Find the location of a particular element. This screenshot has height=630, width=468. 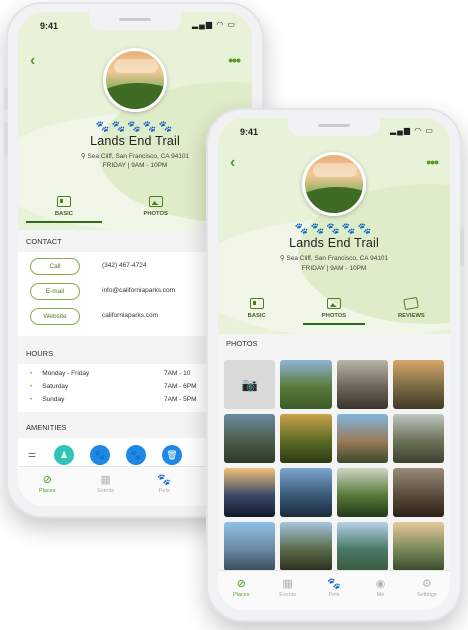

bottom-nav: ⊘ Places ▦ Events 🐾 Pets ◉ Me ⚙ Settings is located at coordinates (334, 590).